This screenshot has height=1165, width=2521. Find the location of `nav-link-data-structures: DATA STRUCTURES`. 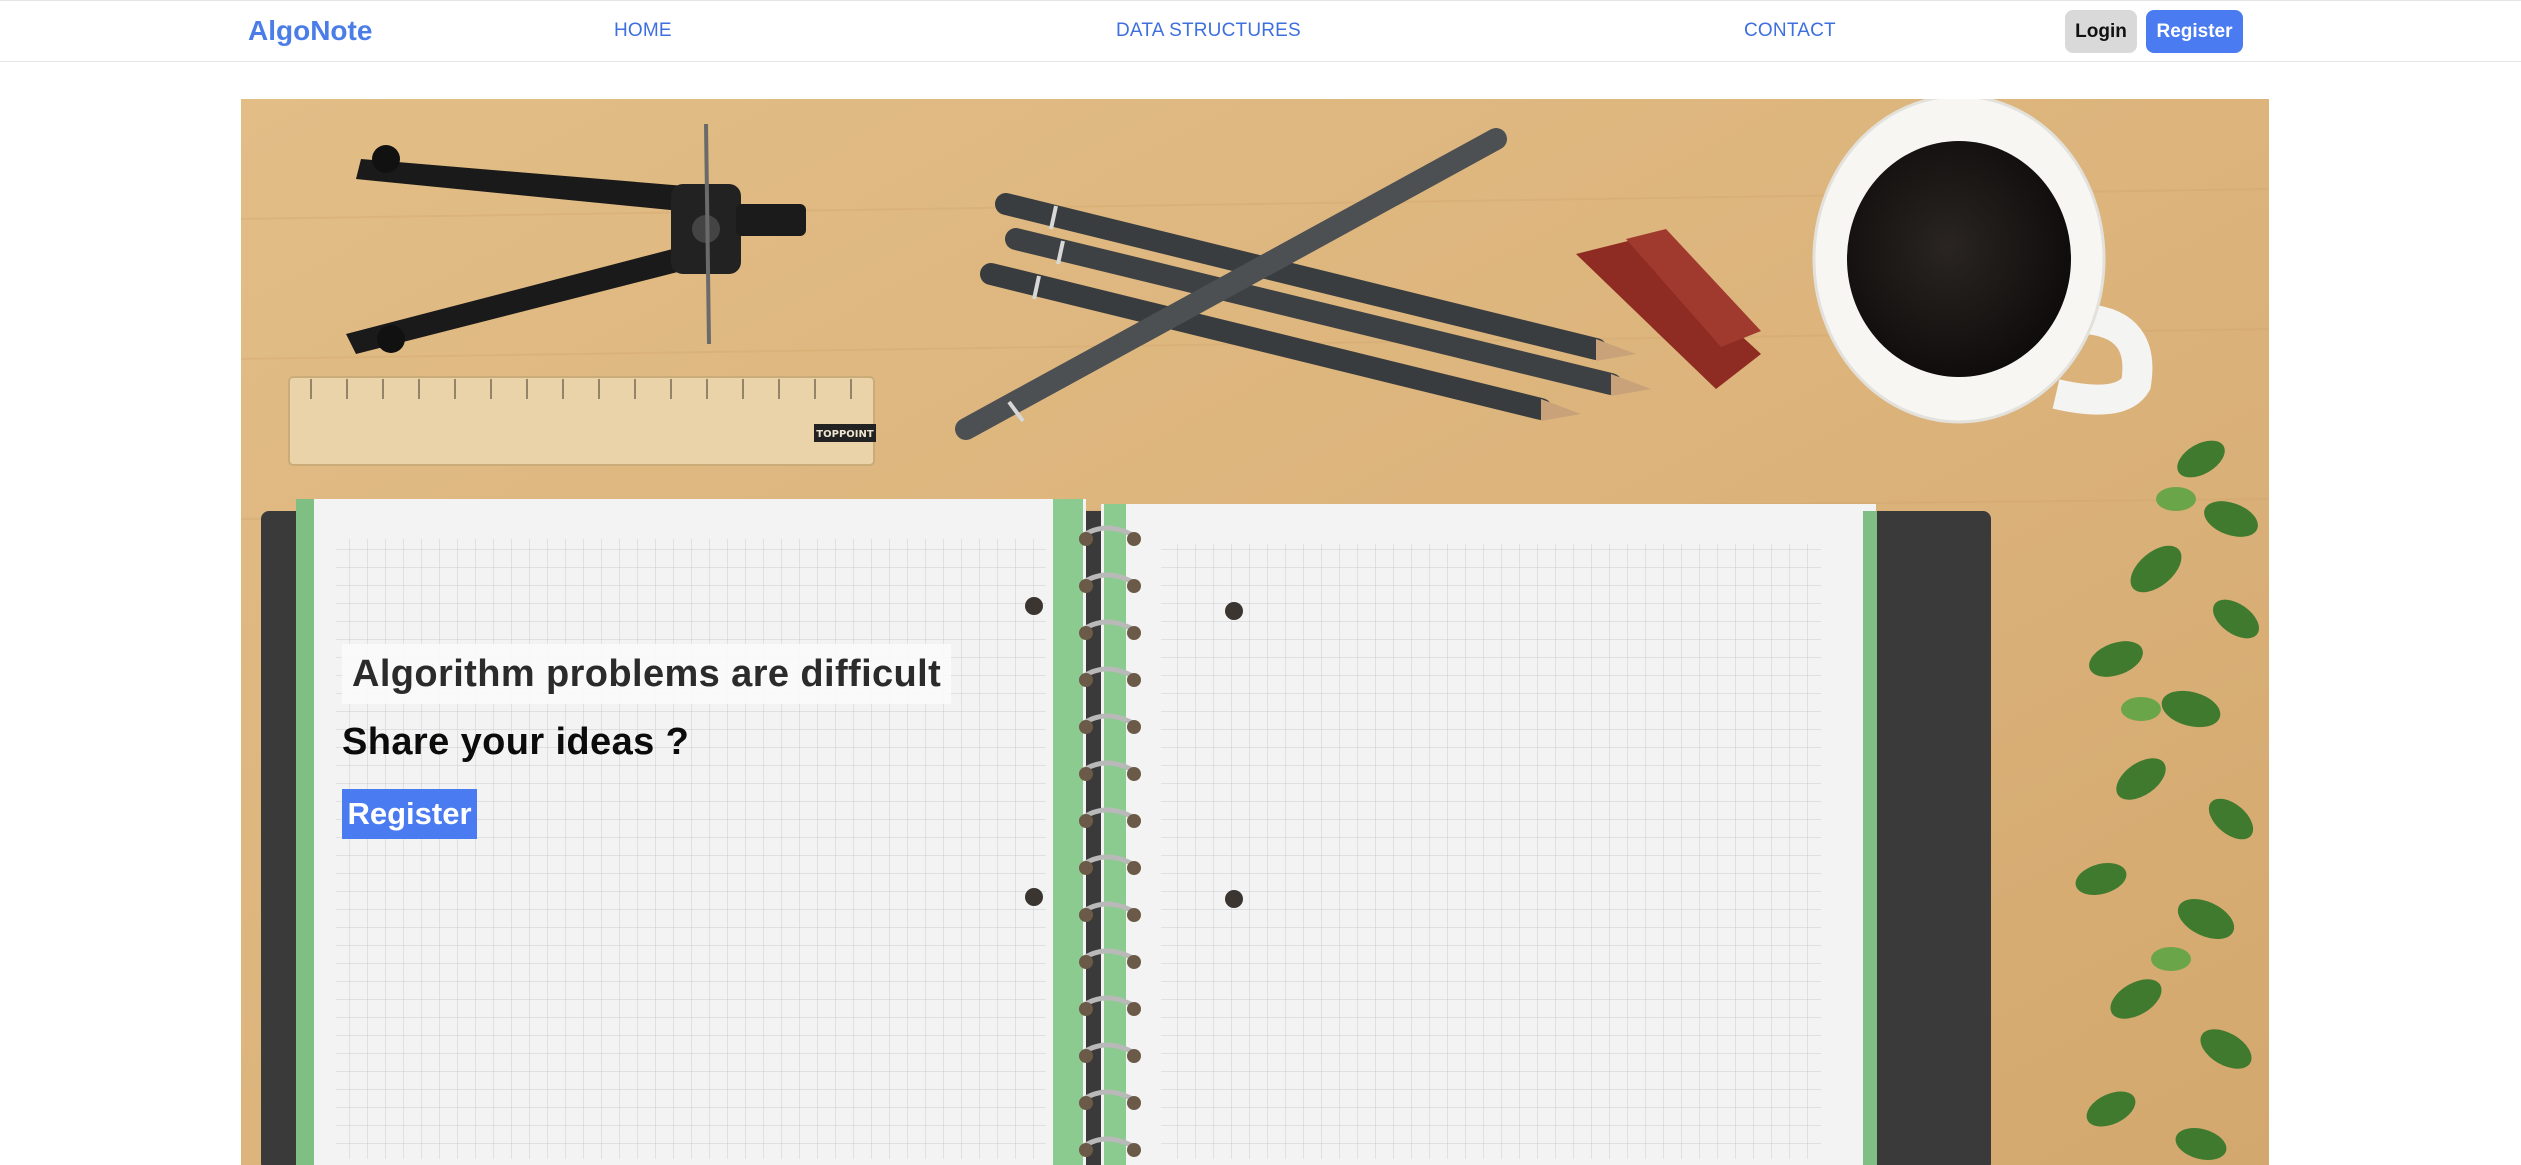

nav-link-data-structures: DATA STRUCTURES is located at coordinates (1208, 31).